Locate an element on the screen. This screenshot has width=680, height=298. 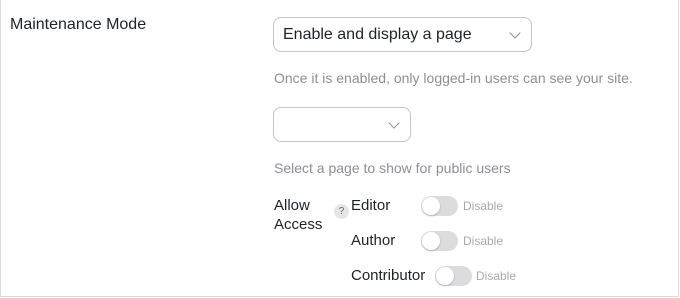
question-mark-icon: ? is located at coordinates (341, 211).